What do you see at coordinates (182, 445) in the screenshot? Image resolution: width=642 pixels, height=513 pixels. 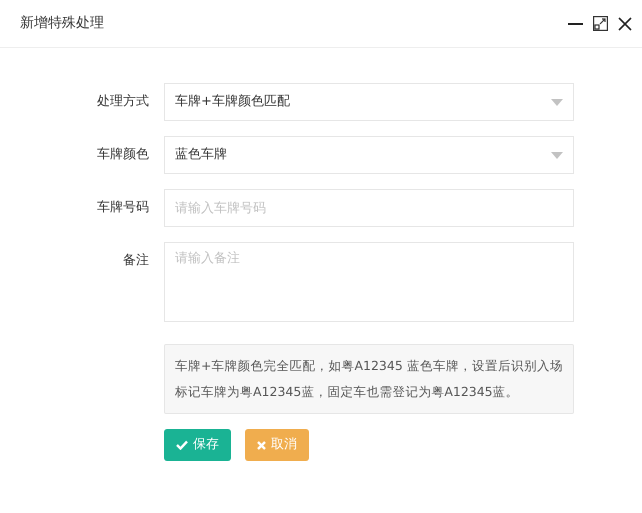 I see `check-icon` at bounding box center [182, 445].